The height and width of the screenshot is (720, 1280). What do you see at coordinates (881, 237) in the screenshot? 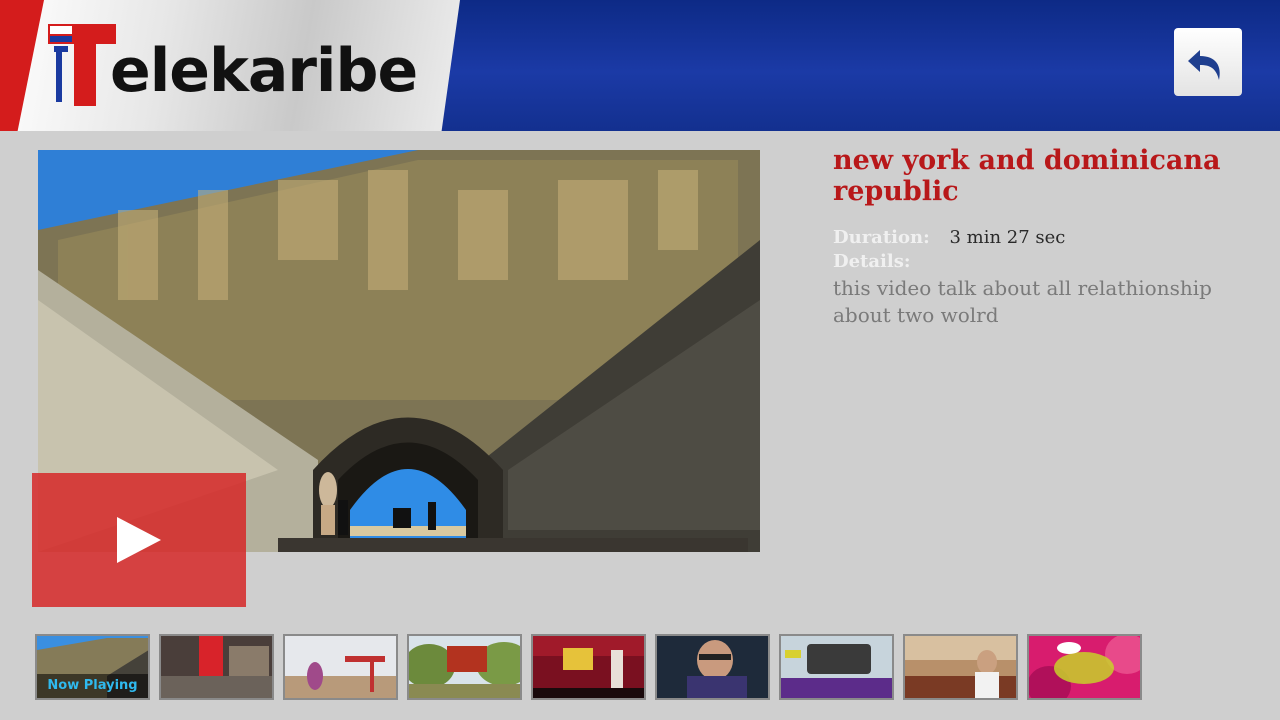
I see `duration-label: Duration:` at bounding box center [881, 237].